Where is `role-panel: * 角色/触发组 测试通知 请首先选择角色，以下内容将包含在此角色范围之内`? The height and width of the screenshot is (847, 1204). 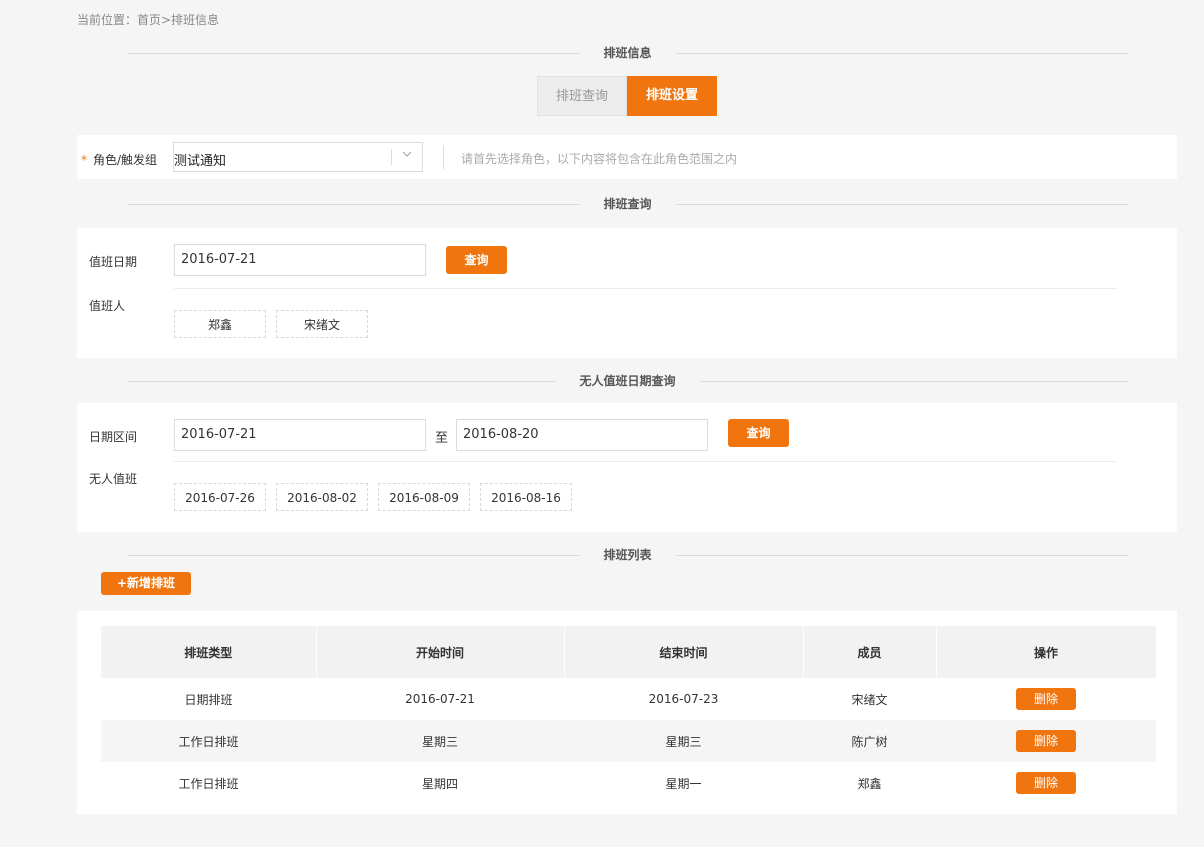
role-panel: * 角色/触发组 测试通知 请首先选择角色，以下内容将包含在此角色范围之内 is located at coordinates (627, 157).